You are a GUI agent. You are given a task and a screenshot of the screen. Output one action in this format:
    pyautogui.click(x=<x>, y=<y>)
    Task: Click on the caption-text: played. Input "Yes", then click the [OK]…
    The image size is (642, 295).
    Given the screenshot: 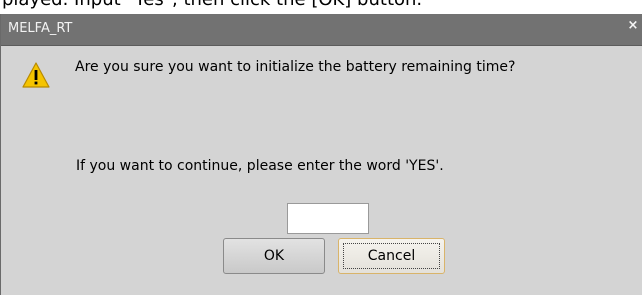 What is the action you would take?
    pyautogui.click(x=212, y=5)
    